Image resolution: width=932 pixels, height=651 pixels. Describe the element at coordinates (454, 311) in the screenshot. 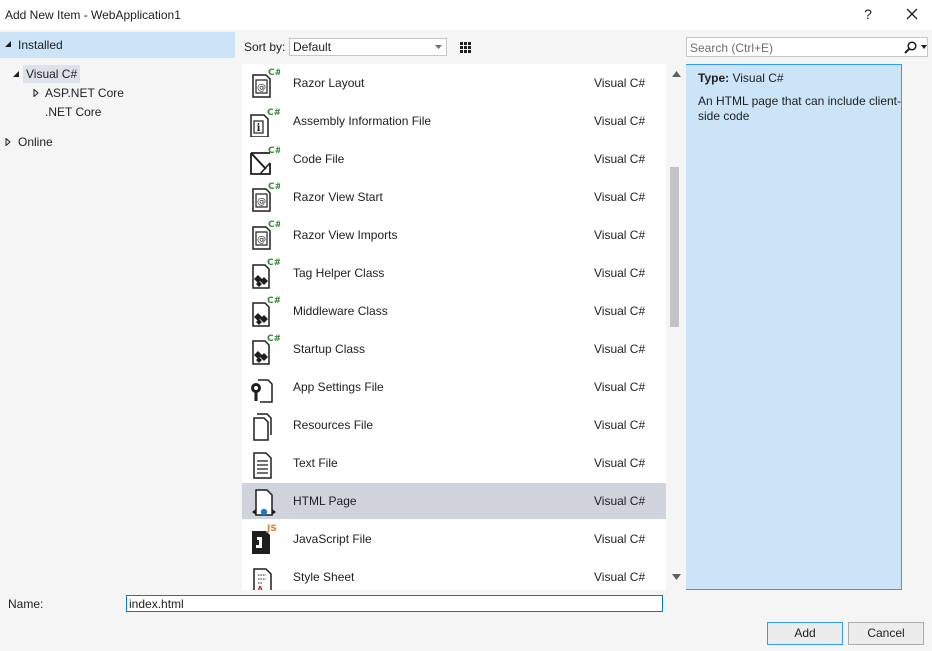

I see `list-item: C# Middleware Class Visual C#` at that location.